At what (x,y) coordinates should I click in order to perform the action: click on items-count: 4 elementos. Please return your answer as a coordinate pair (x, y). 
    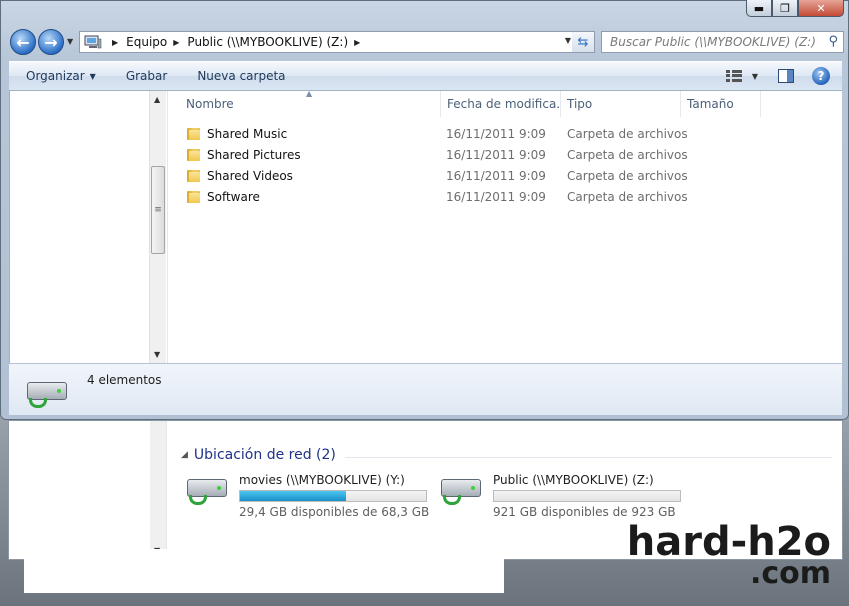
    Looking at the image, I should click on (124, 380).